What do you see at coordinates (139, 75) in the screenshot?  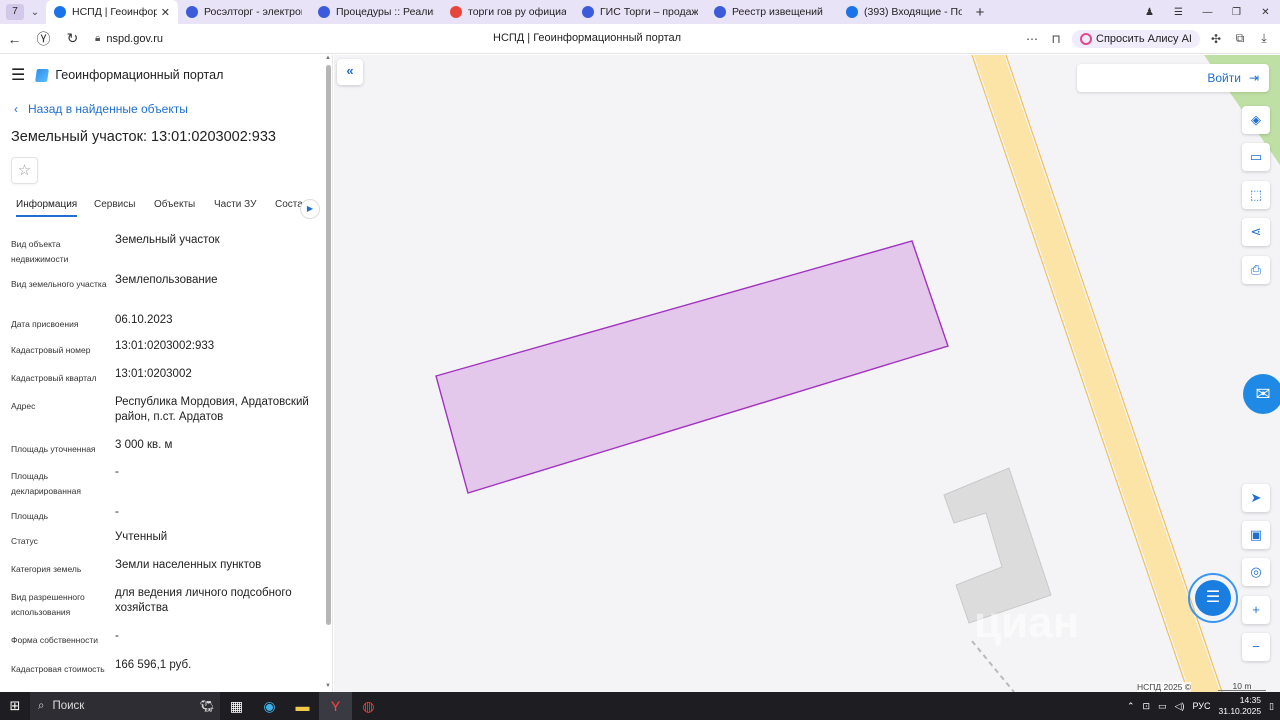 I see `portal-name: Геоинформационный портал` at bounding box center [139, 75].